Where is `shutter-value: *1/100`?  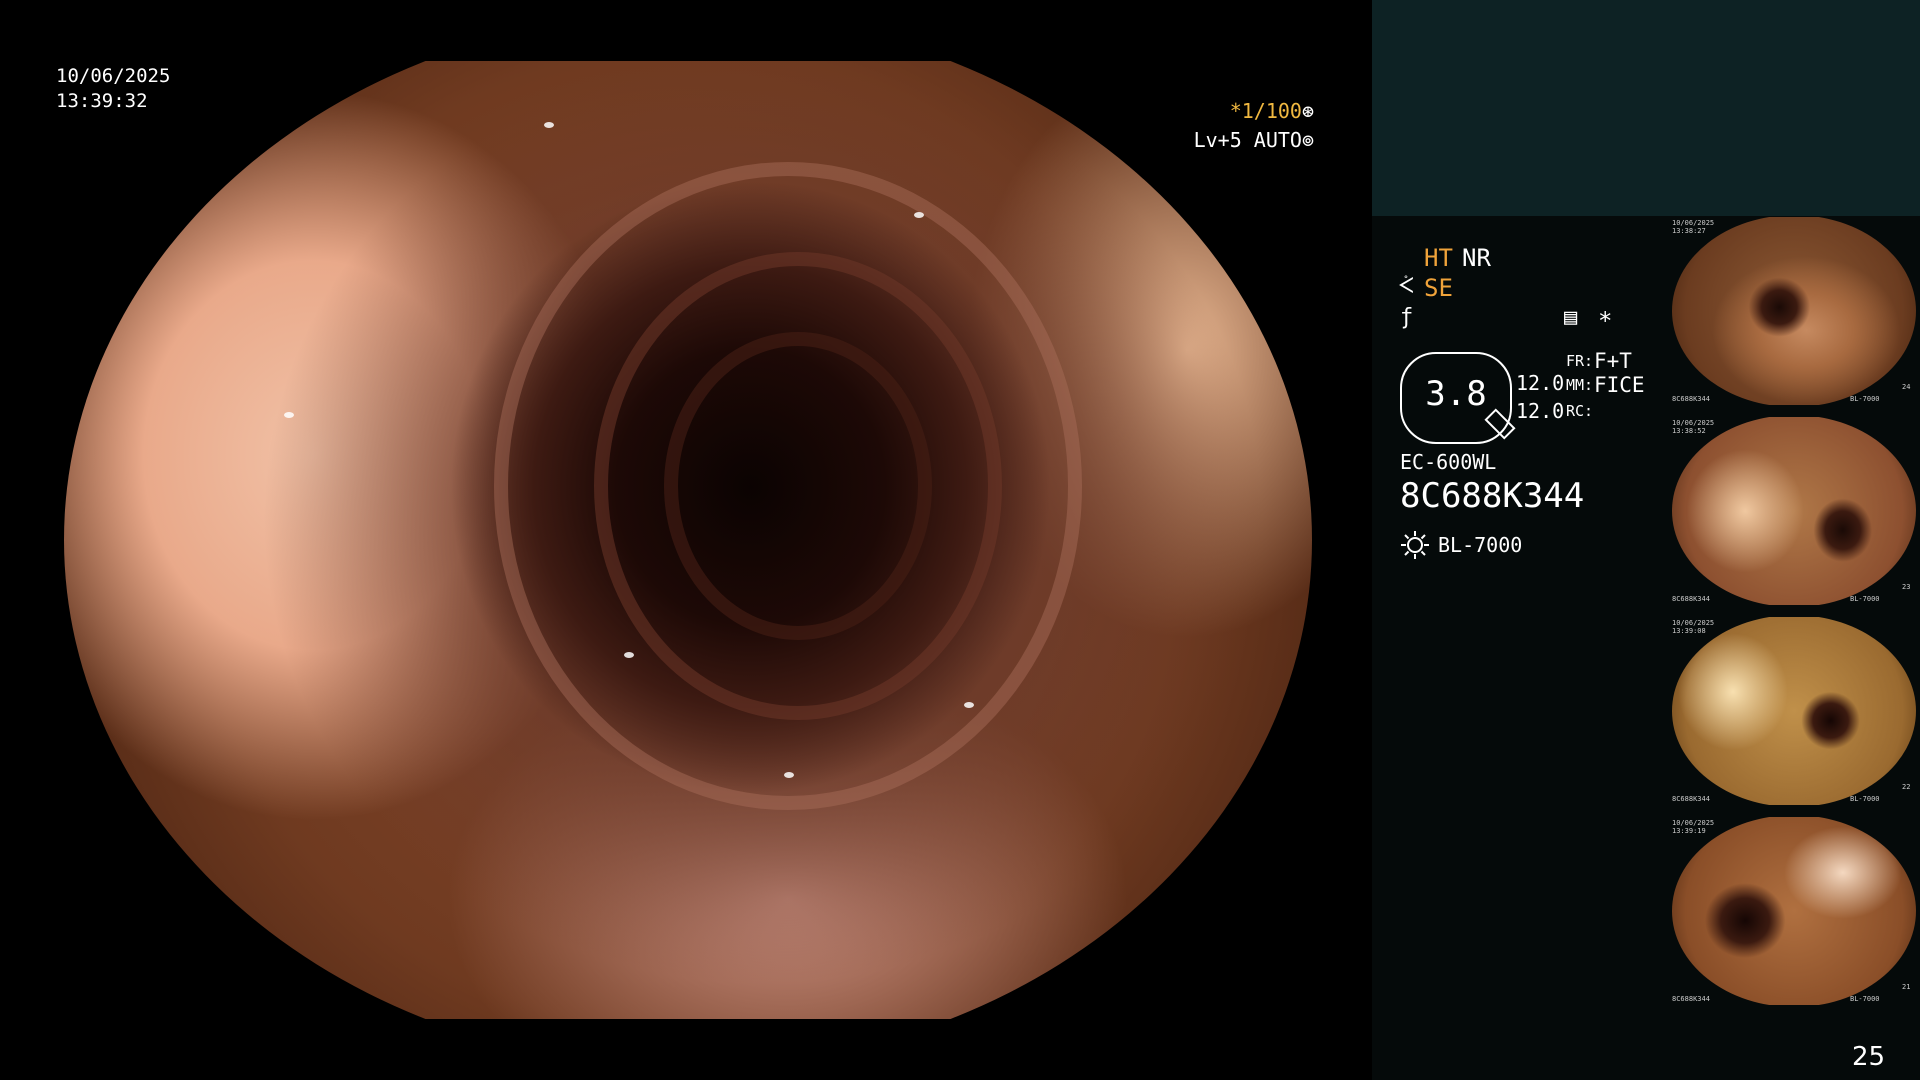 shutter-value: *1/100 is located at coordinates (1265, 111).